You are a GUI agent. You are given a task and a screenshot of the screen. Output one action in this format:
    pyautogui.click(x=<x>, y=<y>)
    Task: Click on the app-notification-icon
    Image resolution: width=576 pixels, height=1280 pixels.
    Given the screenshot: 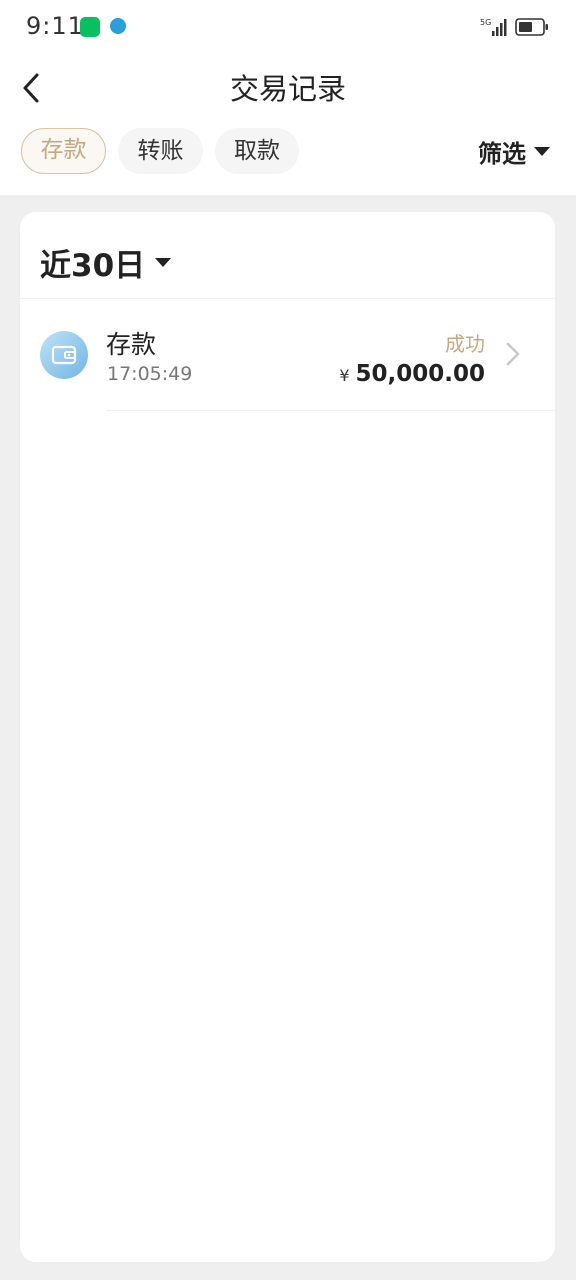 What is the action you would take?
    pyautogui.click(x=118, y=26)
    